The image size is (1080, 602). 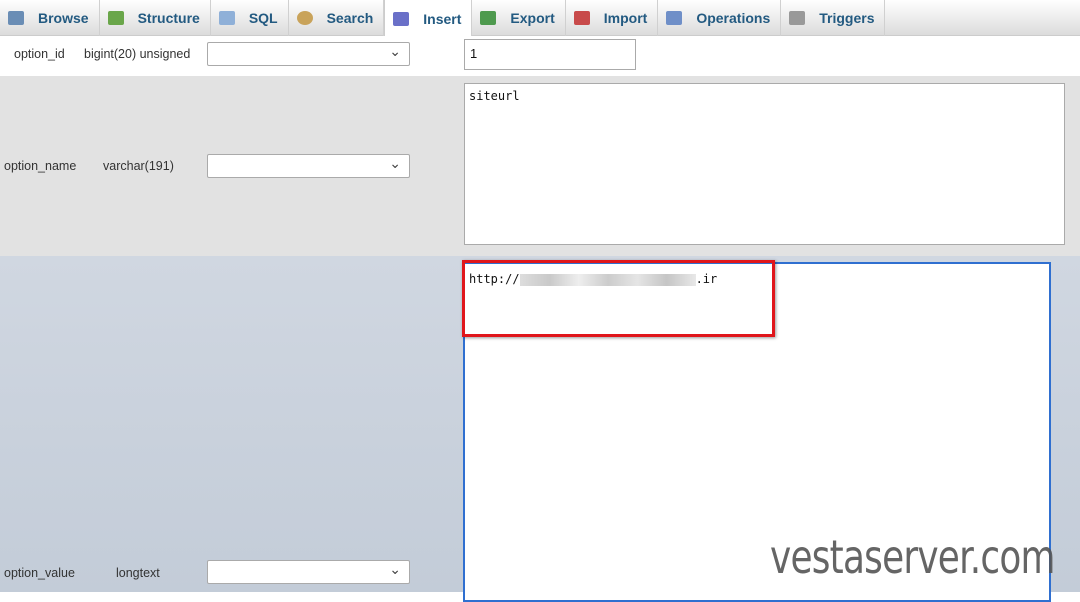 I want to click on row-option-id: option_id bigint(20) unsigned 1, so click(x=540, y=56).